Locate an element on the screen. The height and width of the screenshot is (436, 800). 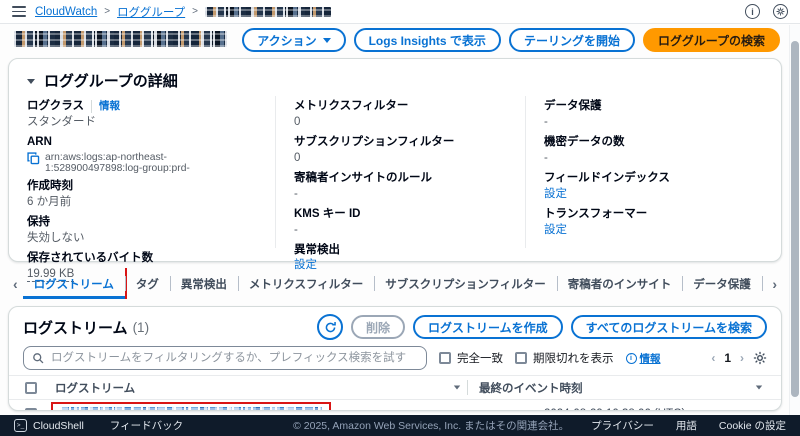
tab-anomaly-detection: 異常検出 is located at coordinates (203, 283).